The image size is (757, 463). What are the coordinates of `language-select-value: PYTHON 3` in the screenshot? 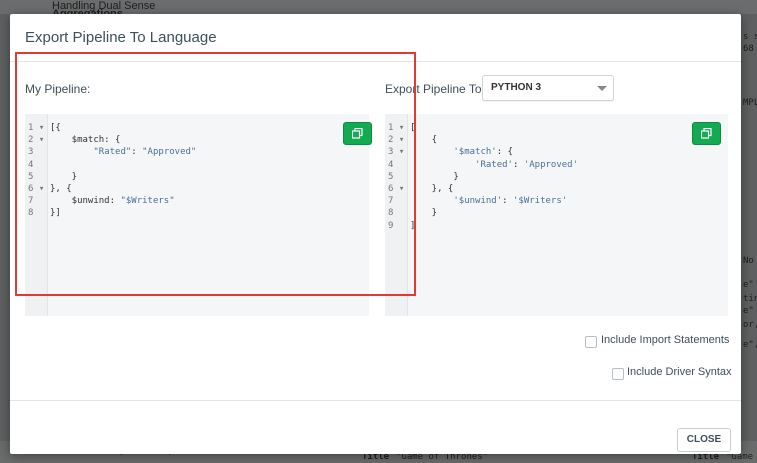 It's located at (516, 87).